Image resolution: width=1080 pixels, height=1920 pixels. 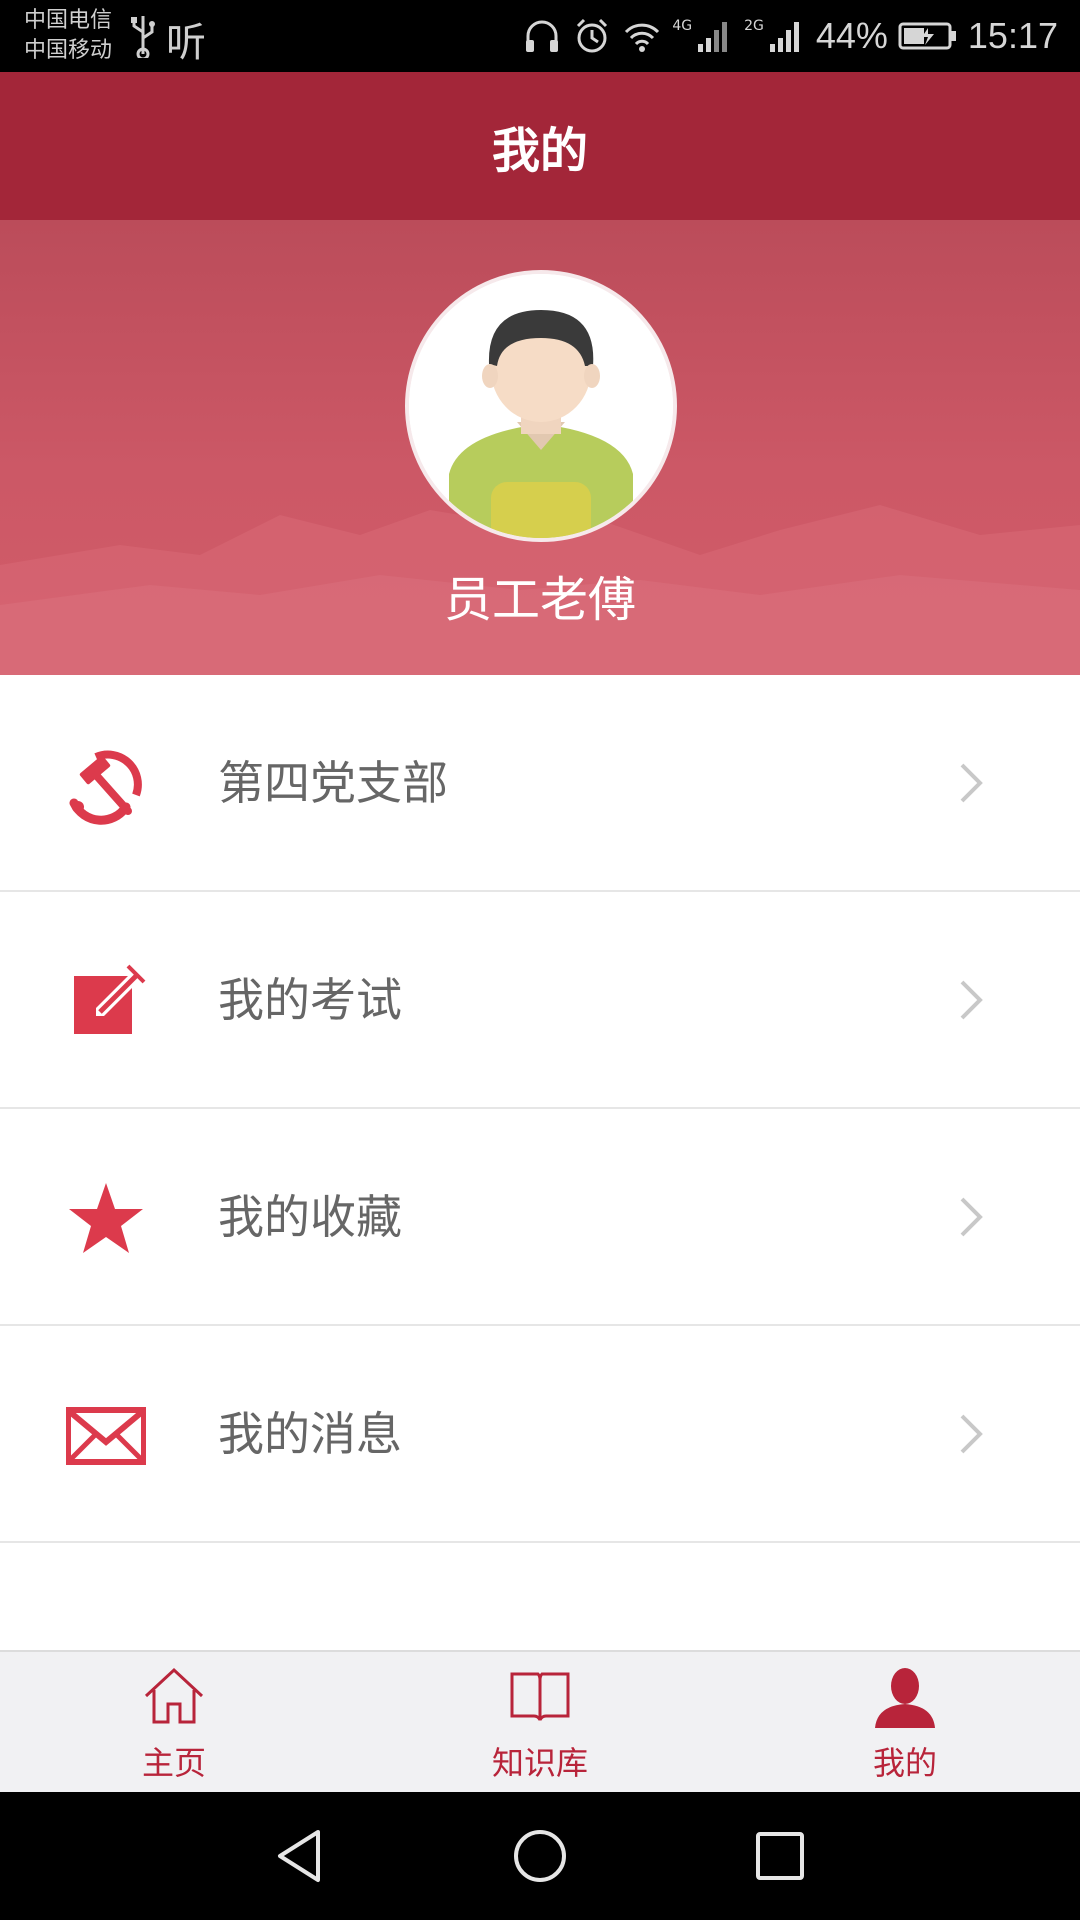 I want to click on avatar-illustration, so click(x=541, y=406).